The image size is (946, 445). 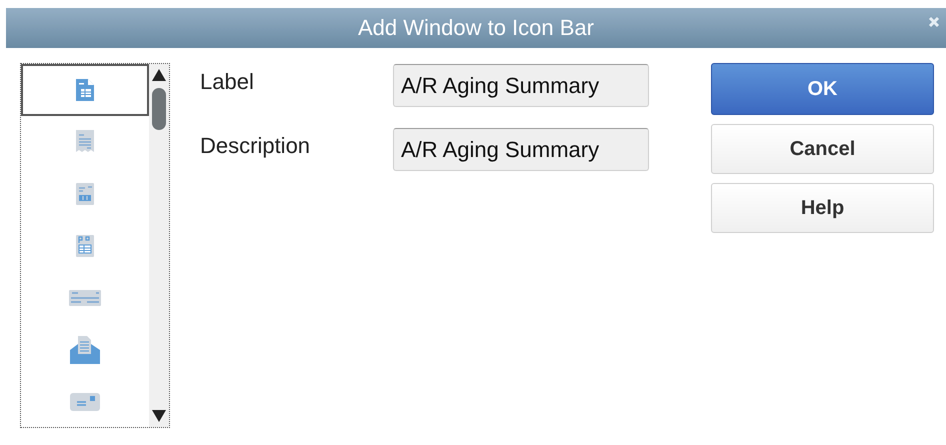 I want to click on ok-button: OK, so click(x=822, y=89).